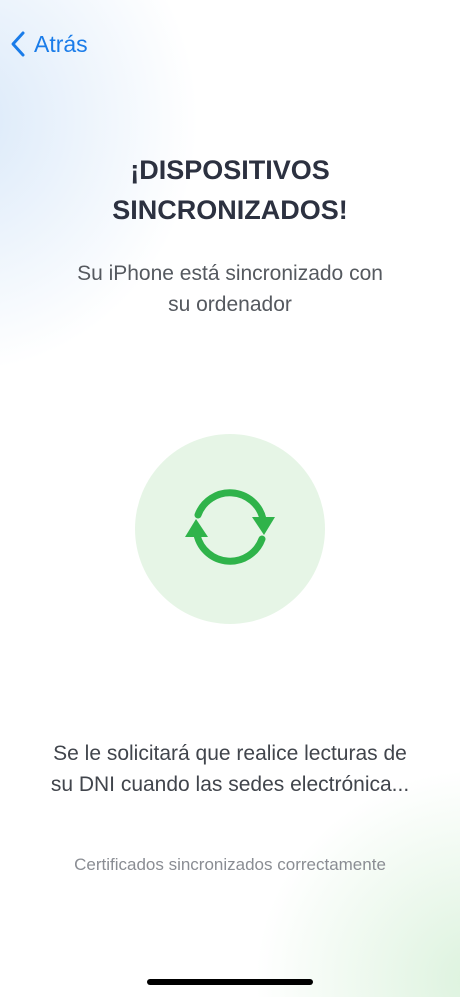  What do you see at coordinates (230, 170) in the screenshot?
I see `page-title-line-1: ¡DISPOSITIVOS` at bounding box center [230, 170].